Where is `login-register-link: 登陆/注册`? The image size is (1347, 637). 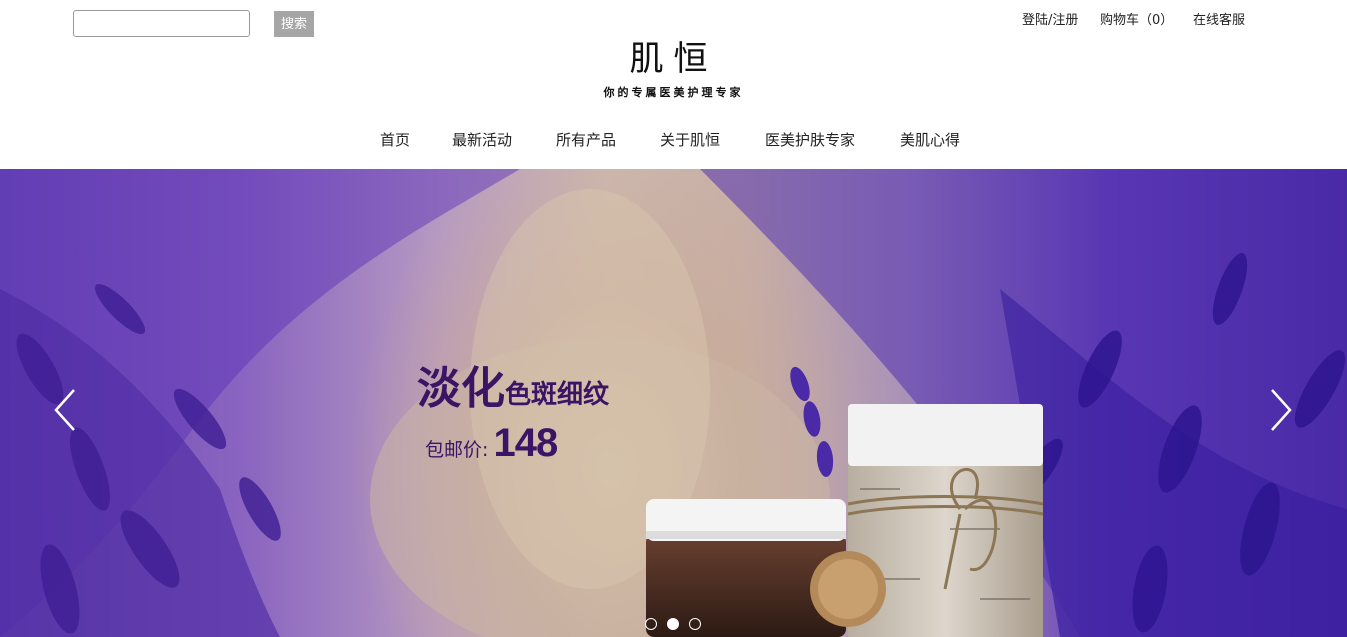
login-register-link: 登陆/注册 is located at coordinates (1050, 21).